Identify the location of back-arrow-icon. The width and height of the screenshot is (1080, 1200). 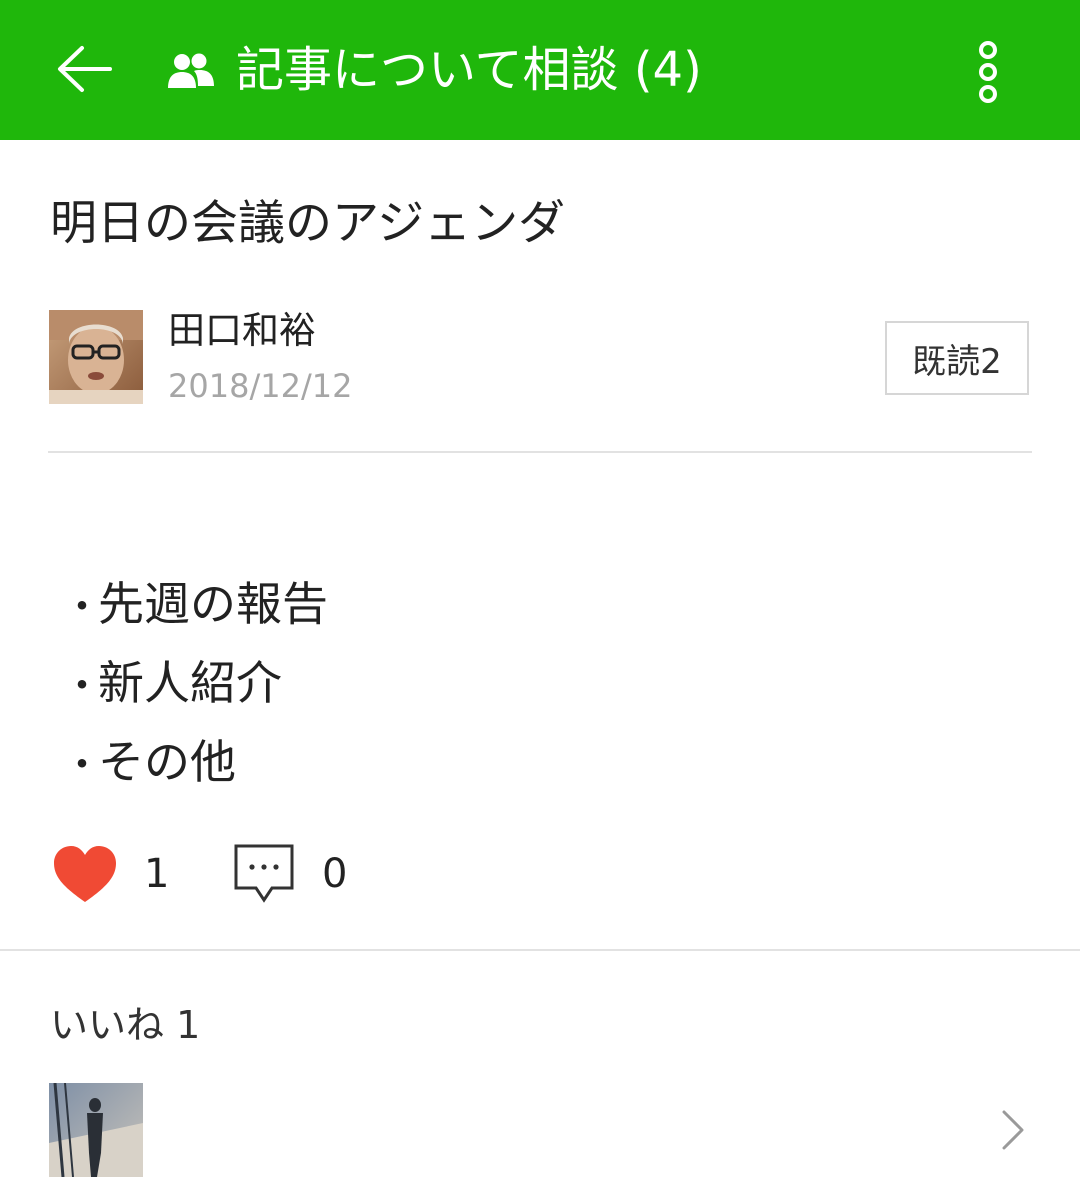
(85, 69).